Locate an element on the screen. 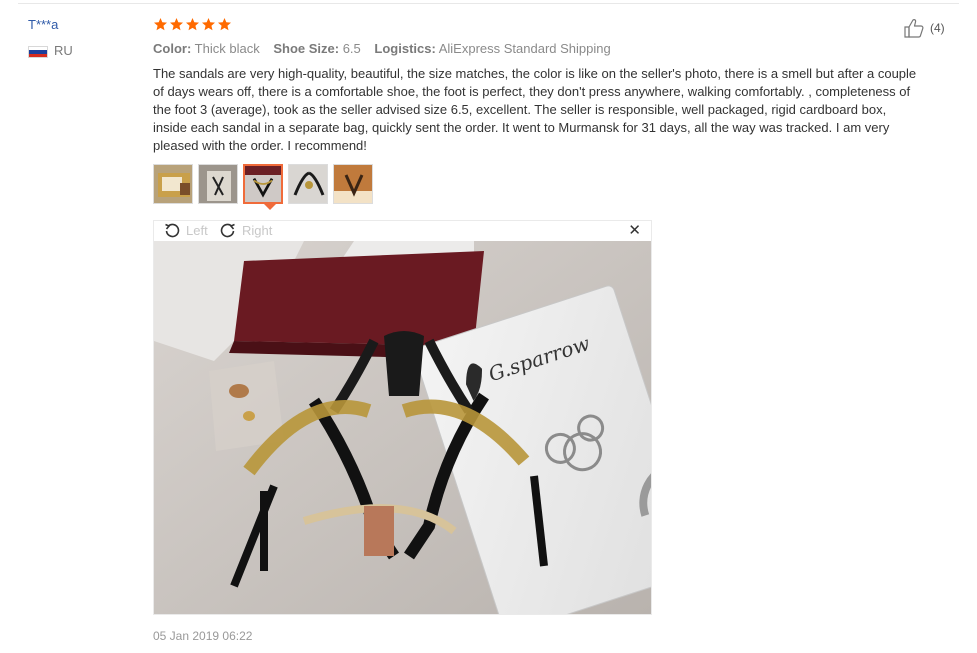 Image resolution: width=977 pixels, height=653 pixels. rotate-left-icon is located at coordinates (172, 230).